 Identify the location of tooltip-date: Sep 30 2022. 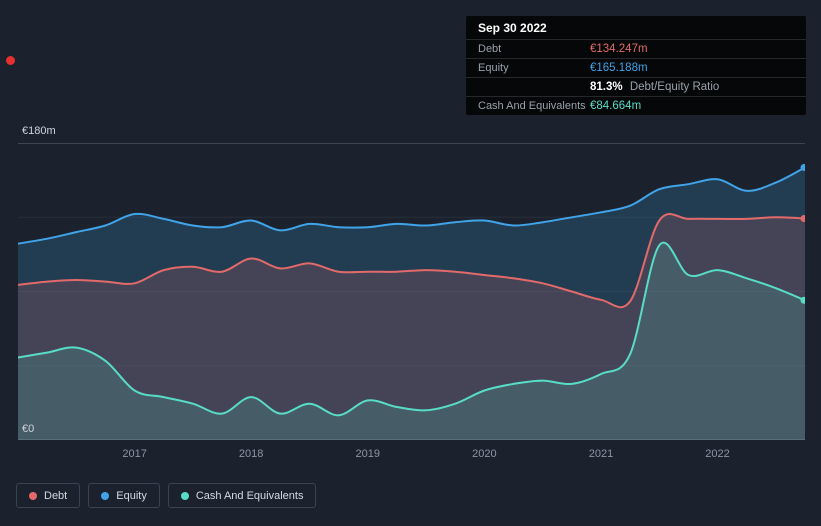
(512, 28).